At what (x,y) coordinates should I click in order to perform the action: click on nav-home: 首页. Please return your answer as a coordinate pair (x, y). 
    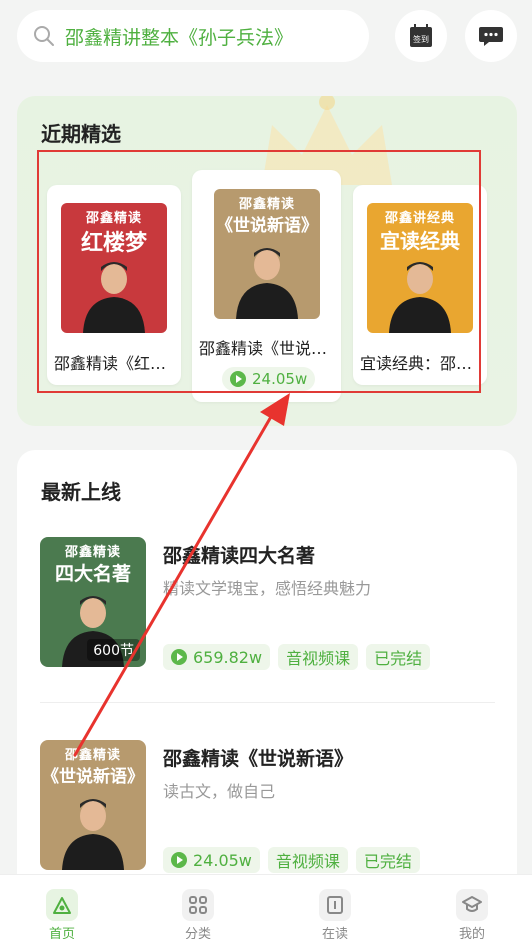
    Looking at the image, I should click on (62, 907).